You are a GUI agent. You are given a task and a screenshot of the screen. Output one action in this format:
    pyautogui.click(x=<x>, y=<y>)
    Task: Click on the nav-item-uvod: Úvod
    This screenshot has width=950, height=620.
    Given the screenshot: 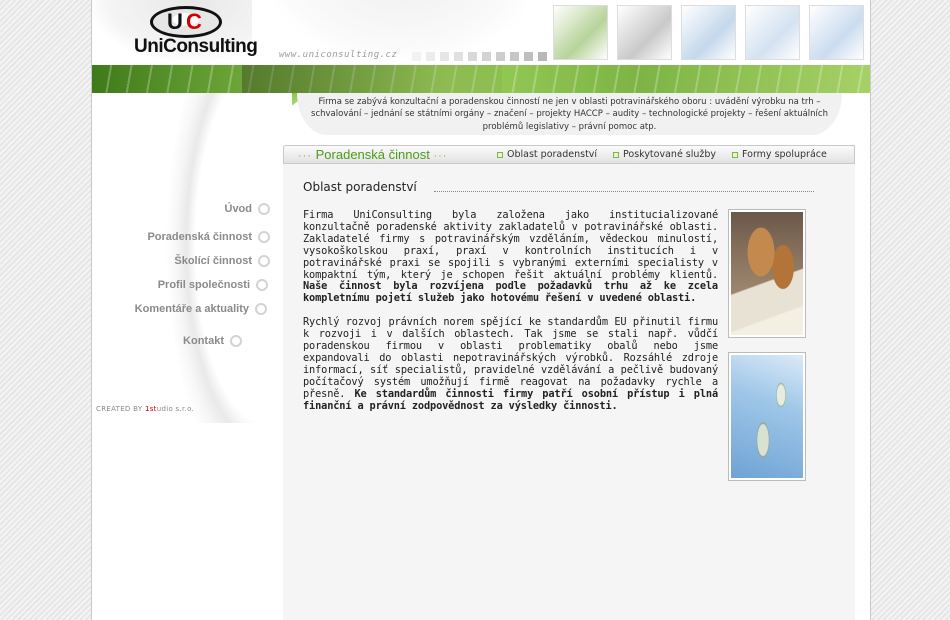 What is the action you would take?
    pyautogui.click(x=247, y=209)
    